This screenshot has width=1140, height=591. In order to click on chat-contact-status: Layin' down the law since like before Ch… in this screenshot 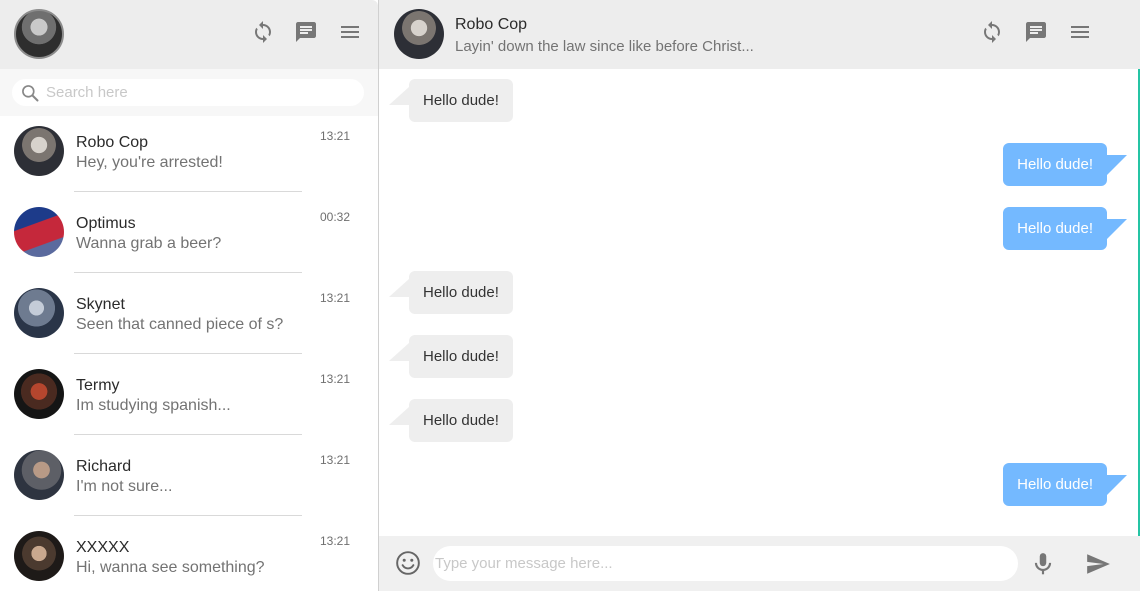, I will do `click(604, 46)`.